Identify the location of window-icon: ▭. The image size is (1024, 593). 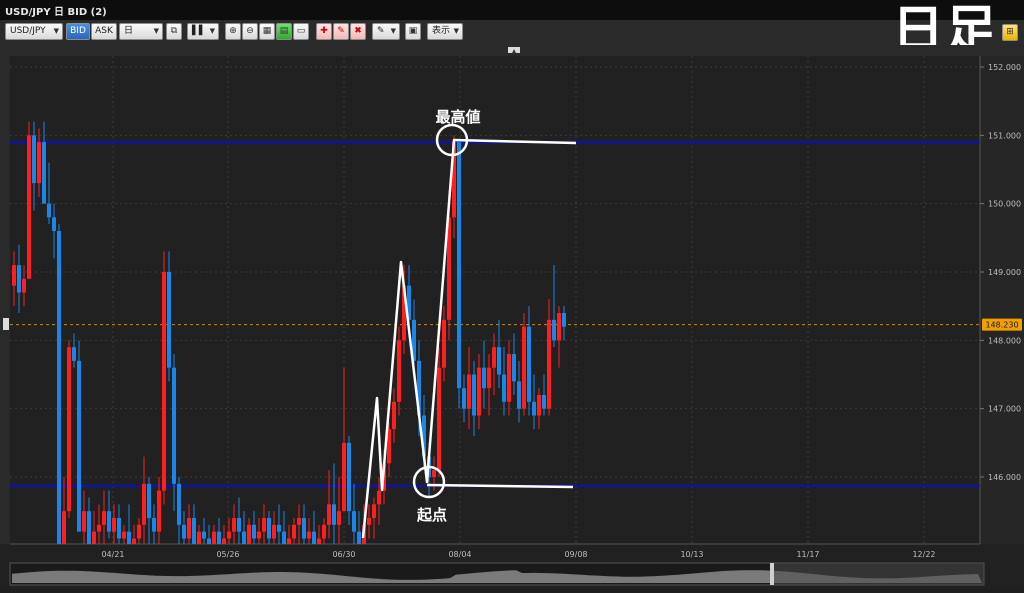
(301, 31).